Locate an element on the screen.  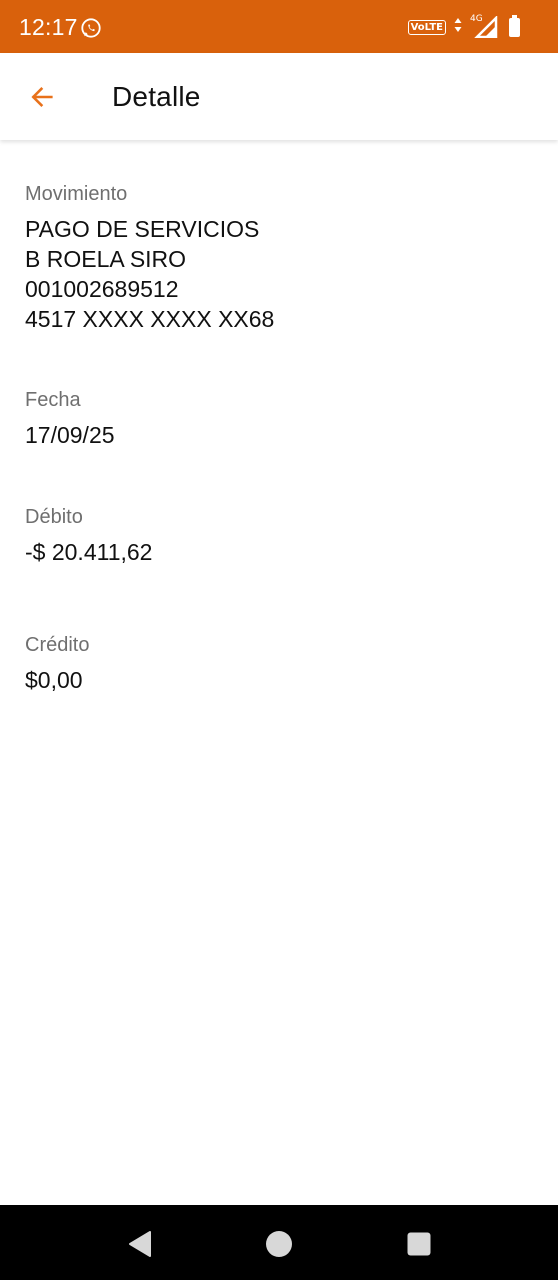
back-button is located at coordinates (42, 97).